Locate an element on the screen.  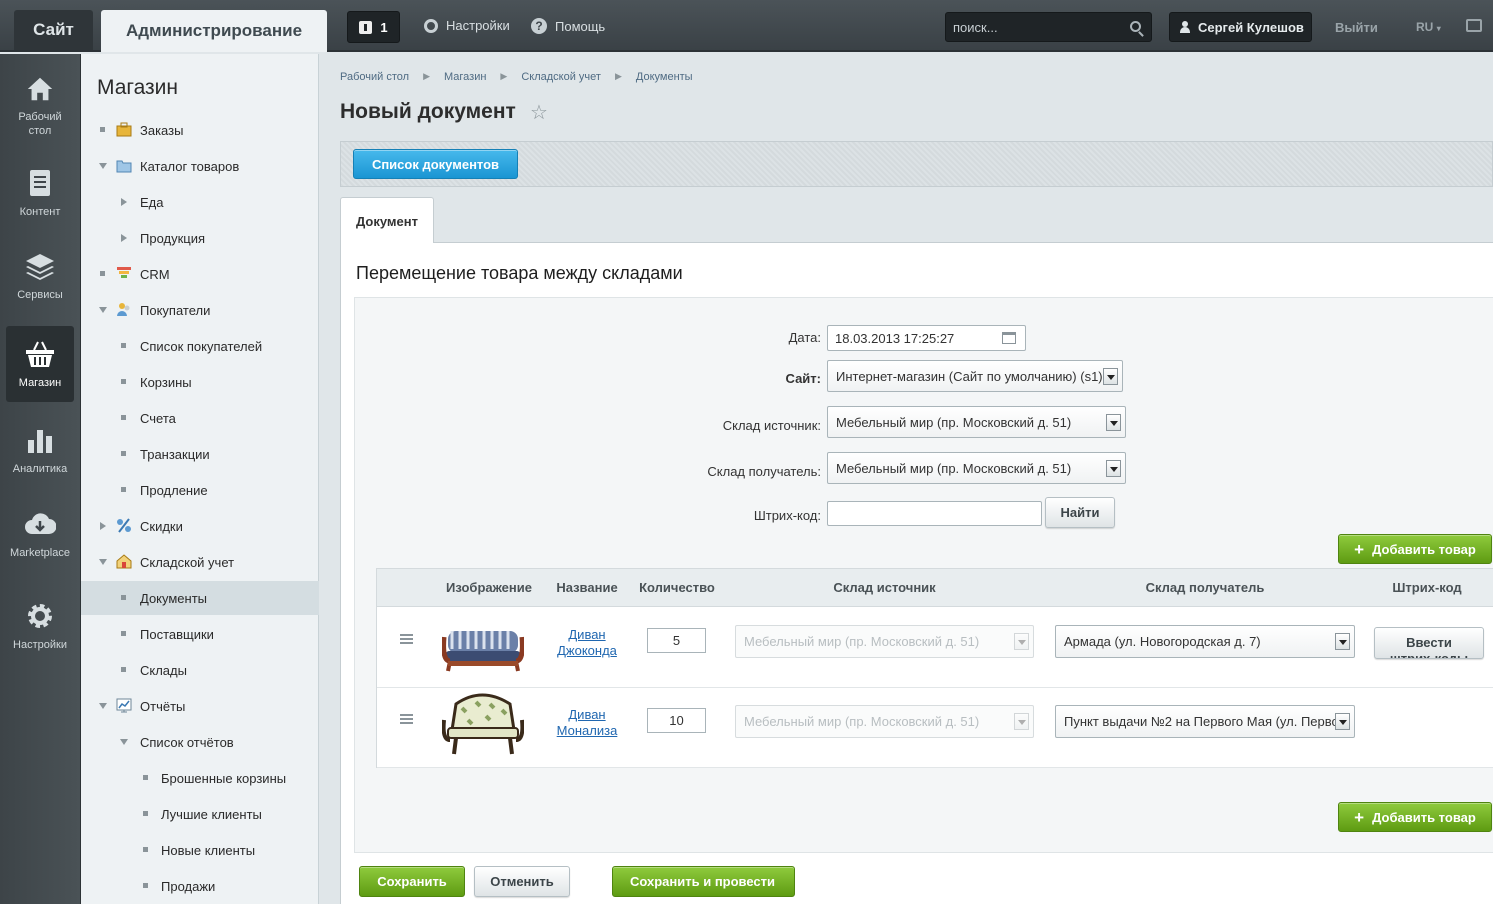
sidebar-item-reports: Отчёты is located at coordinates (200, 706).